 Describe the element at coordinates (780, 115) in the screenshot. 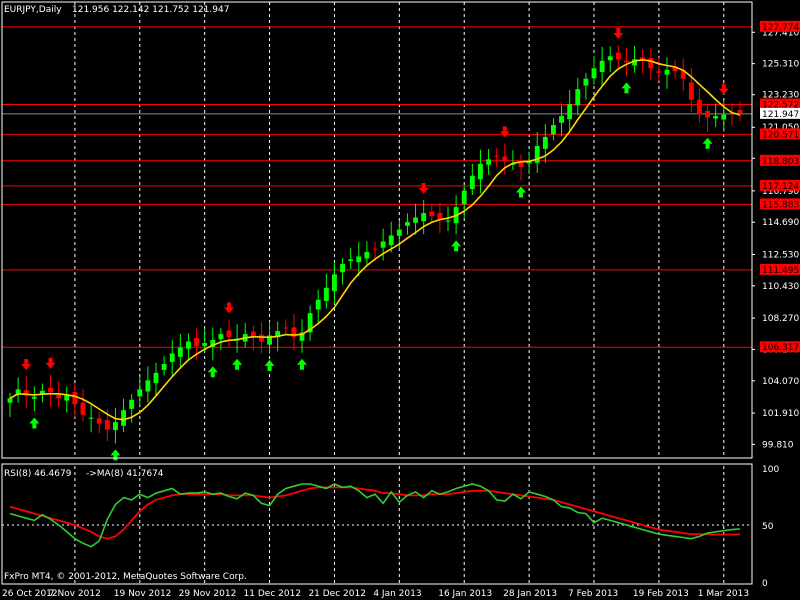

I see `current-price-text: 121.947` at that location.